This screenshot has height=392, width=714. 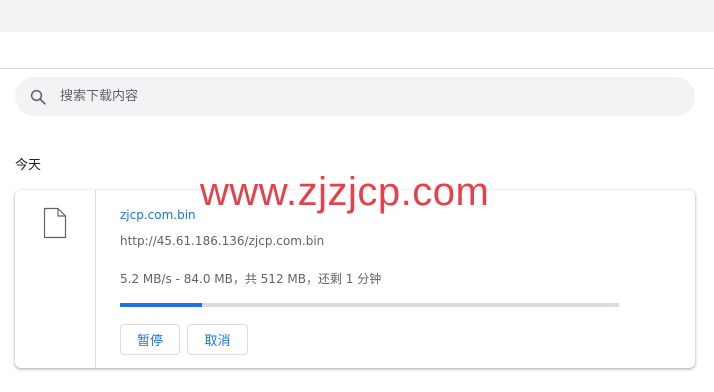 I want to click on download-progress-bar, so click(x=369, y=305).